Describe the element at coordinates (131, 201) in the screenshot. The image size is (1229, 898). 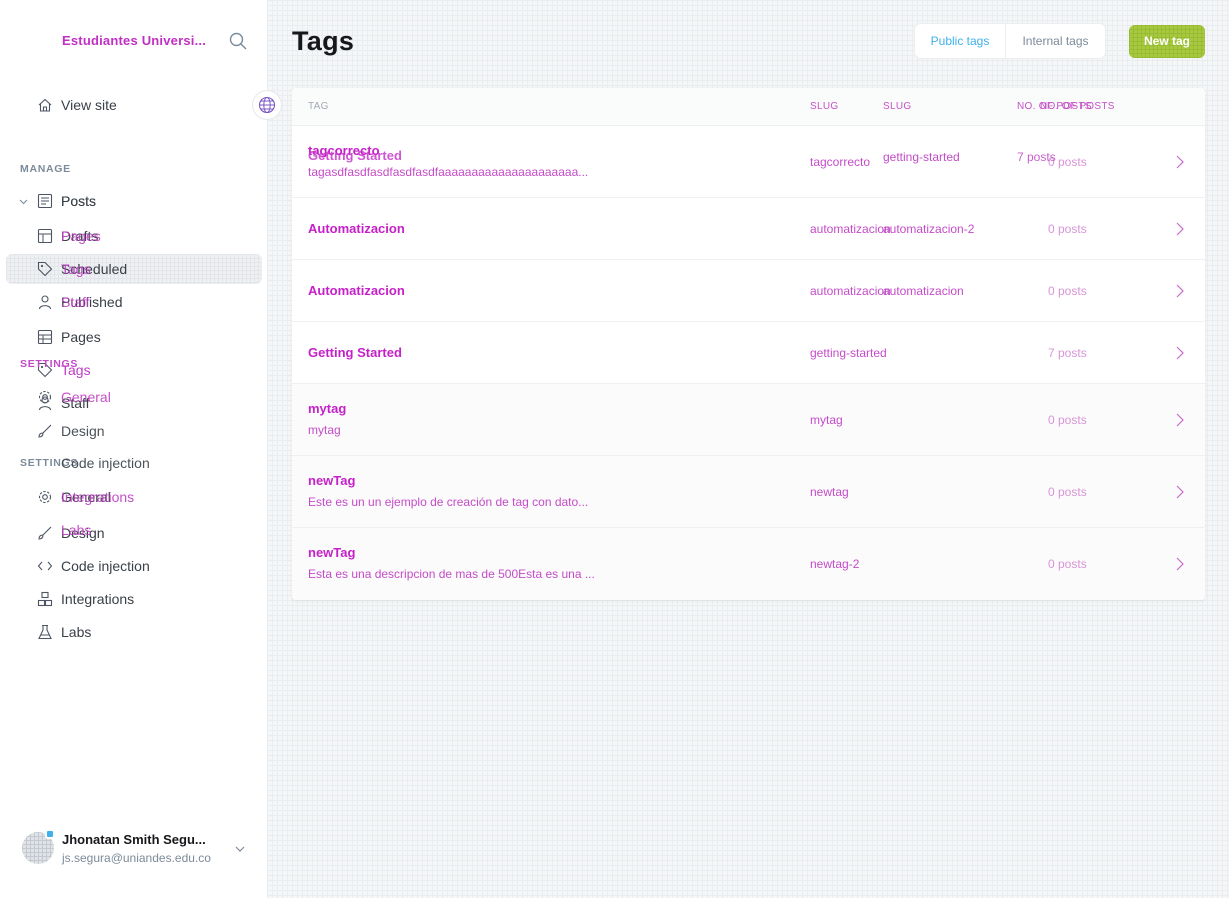
I see `sidebar-item-posts-overlay: Posts` at that location.